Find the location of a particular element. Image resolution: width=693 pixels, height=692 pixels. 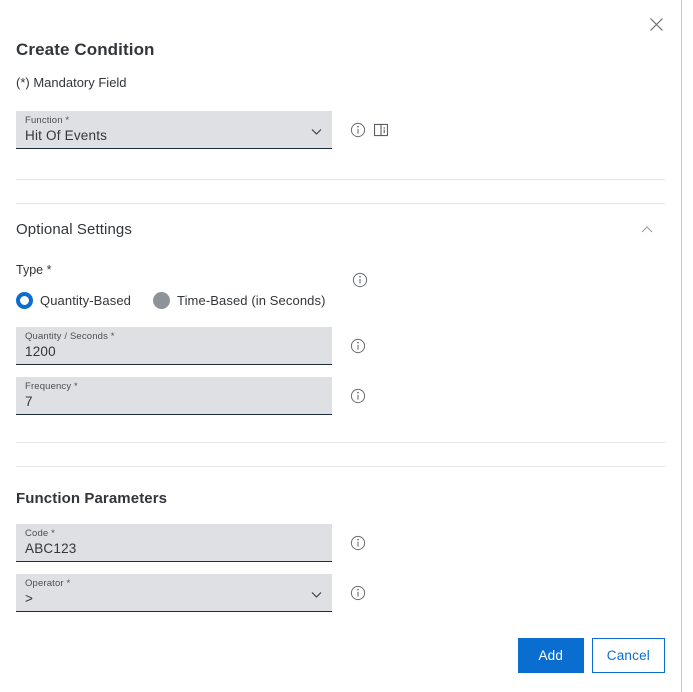

function-field-row: Function * Hit Of Events is located at coordinates (340, 130).